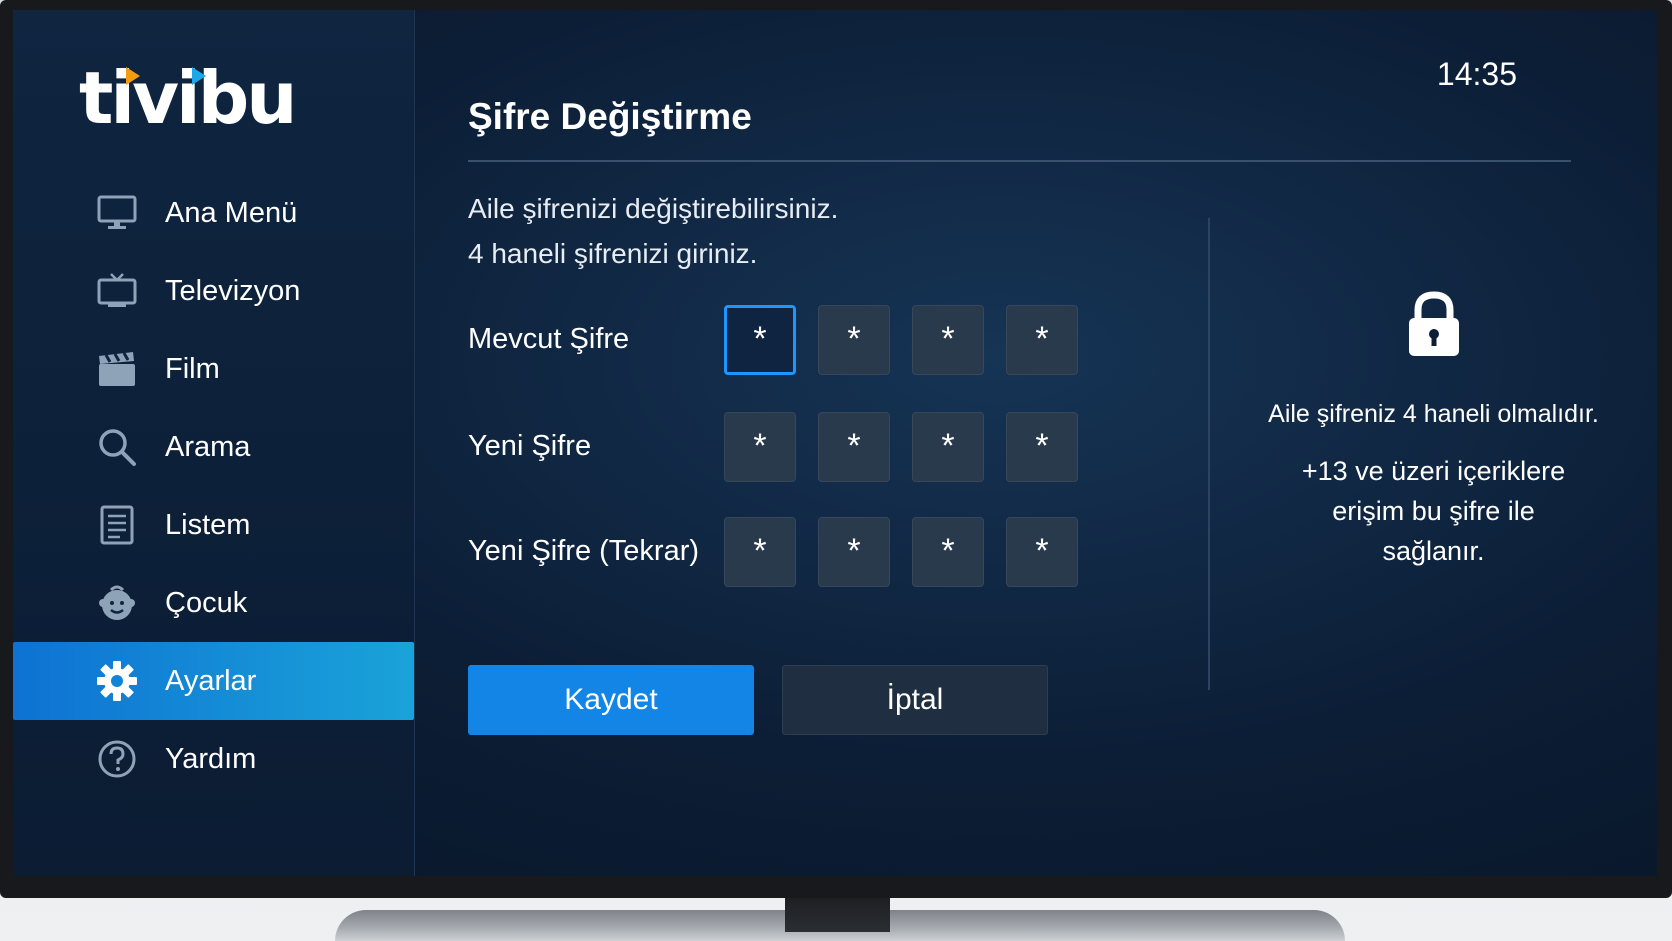 The image size is (1672, 941). I want to click on sidebar-item-televizyon: Televizyon, so click(213, 291).